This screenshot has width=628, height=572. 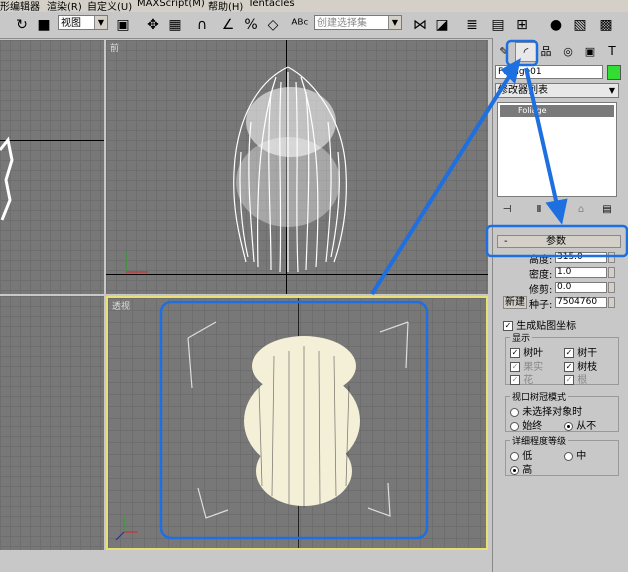 I want to click on spinner-snap-icon: ◇, so click(x=273, y=25).